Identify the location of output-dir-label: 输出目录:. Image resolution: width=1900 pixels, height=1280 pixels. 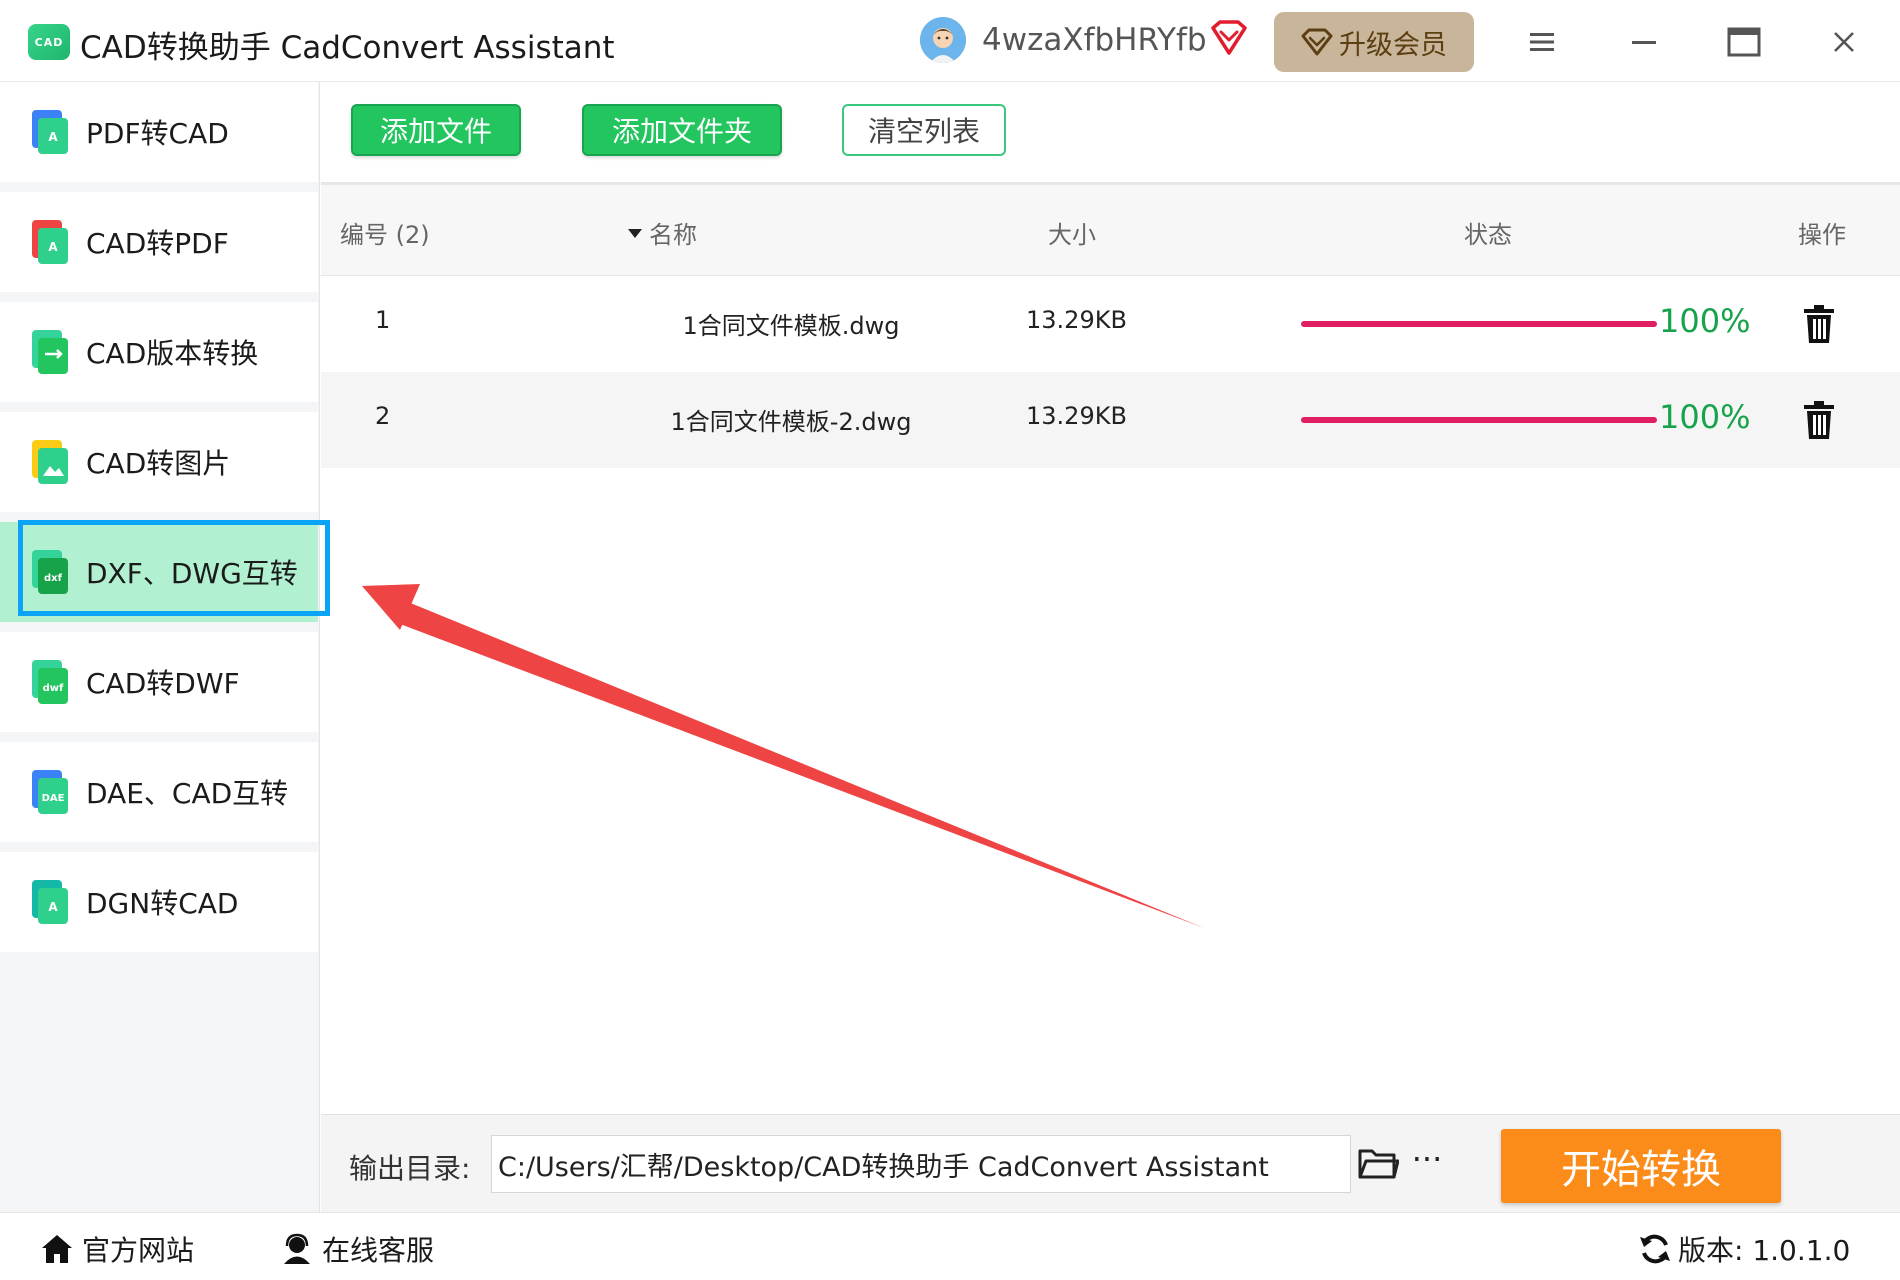
(410, 1168).